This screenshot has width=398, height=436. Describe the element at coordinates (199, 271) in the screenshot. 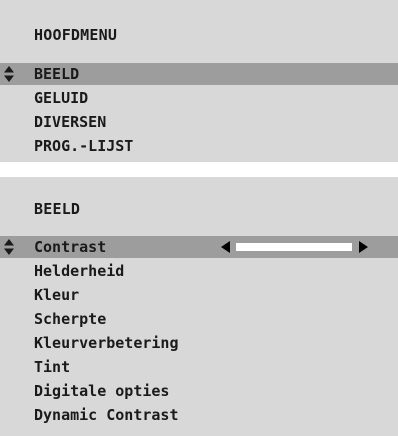

I see `menu-item-helderheid: Helderheid` at that location.